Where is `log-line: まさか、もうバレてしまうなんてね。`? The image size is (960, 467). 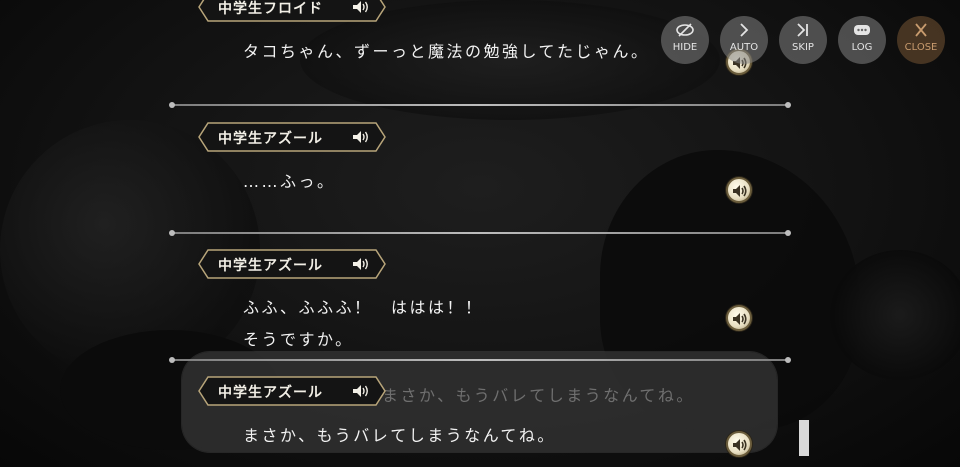 log-line: まさか、もうバレてしまうなんてね。 is located at coordinates (399, 435).